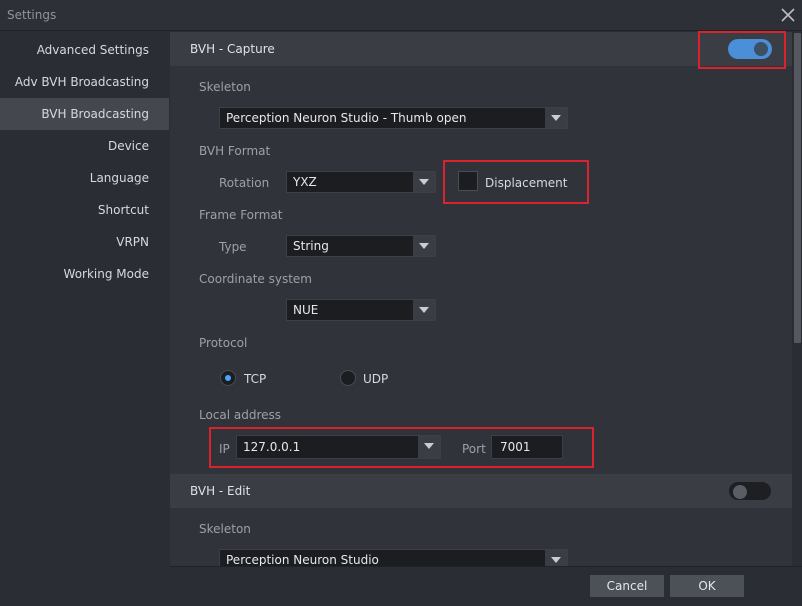 The width and height of the screenshot is (802, 606). What do you see at coordinates (526, 183) in the screenshot?
I see `displacement-label: Displacement` at bounding box center [526, 183].